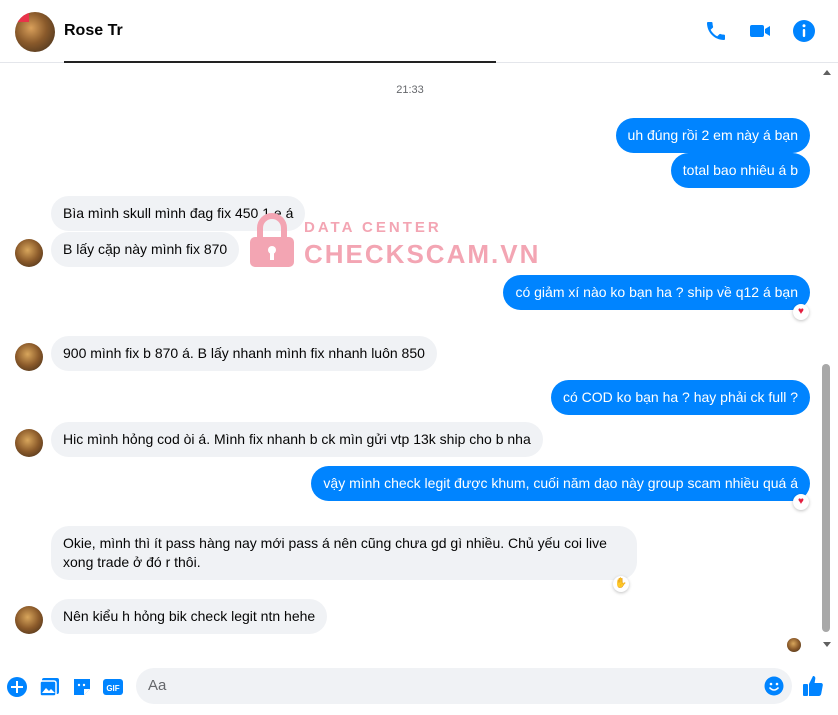  Describe the element at coordinates (712, 135) in the screenshot. I see `message-outgoing: uh đúng rồi 2 em này á bạn` at that location.